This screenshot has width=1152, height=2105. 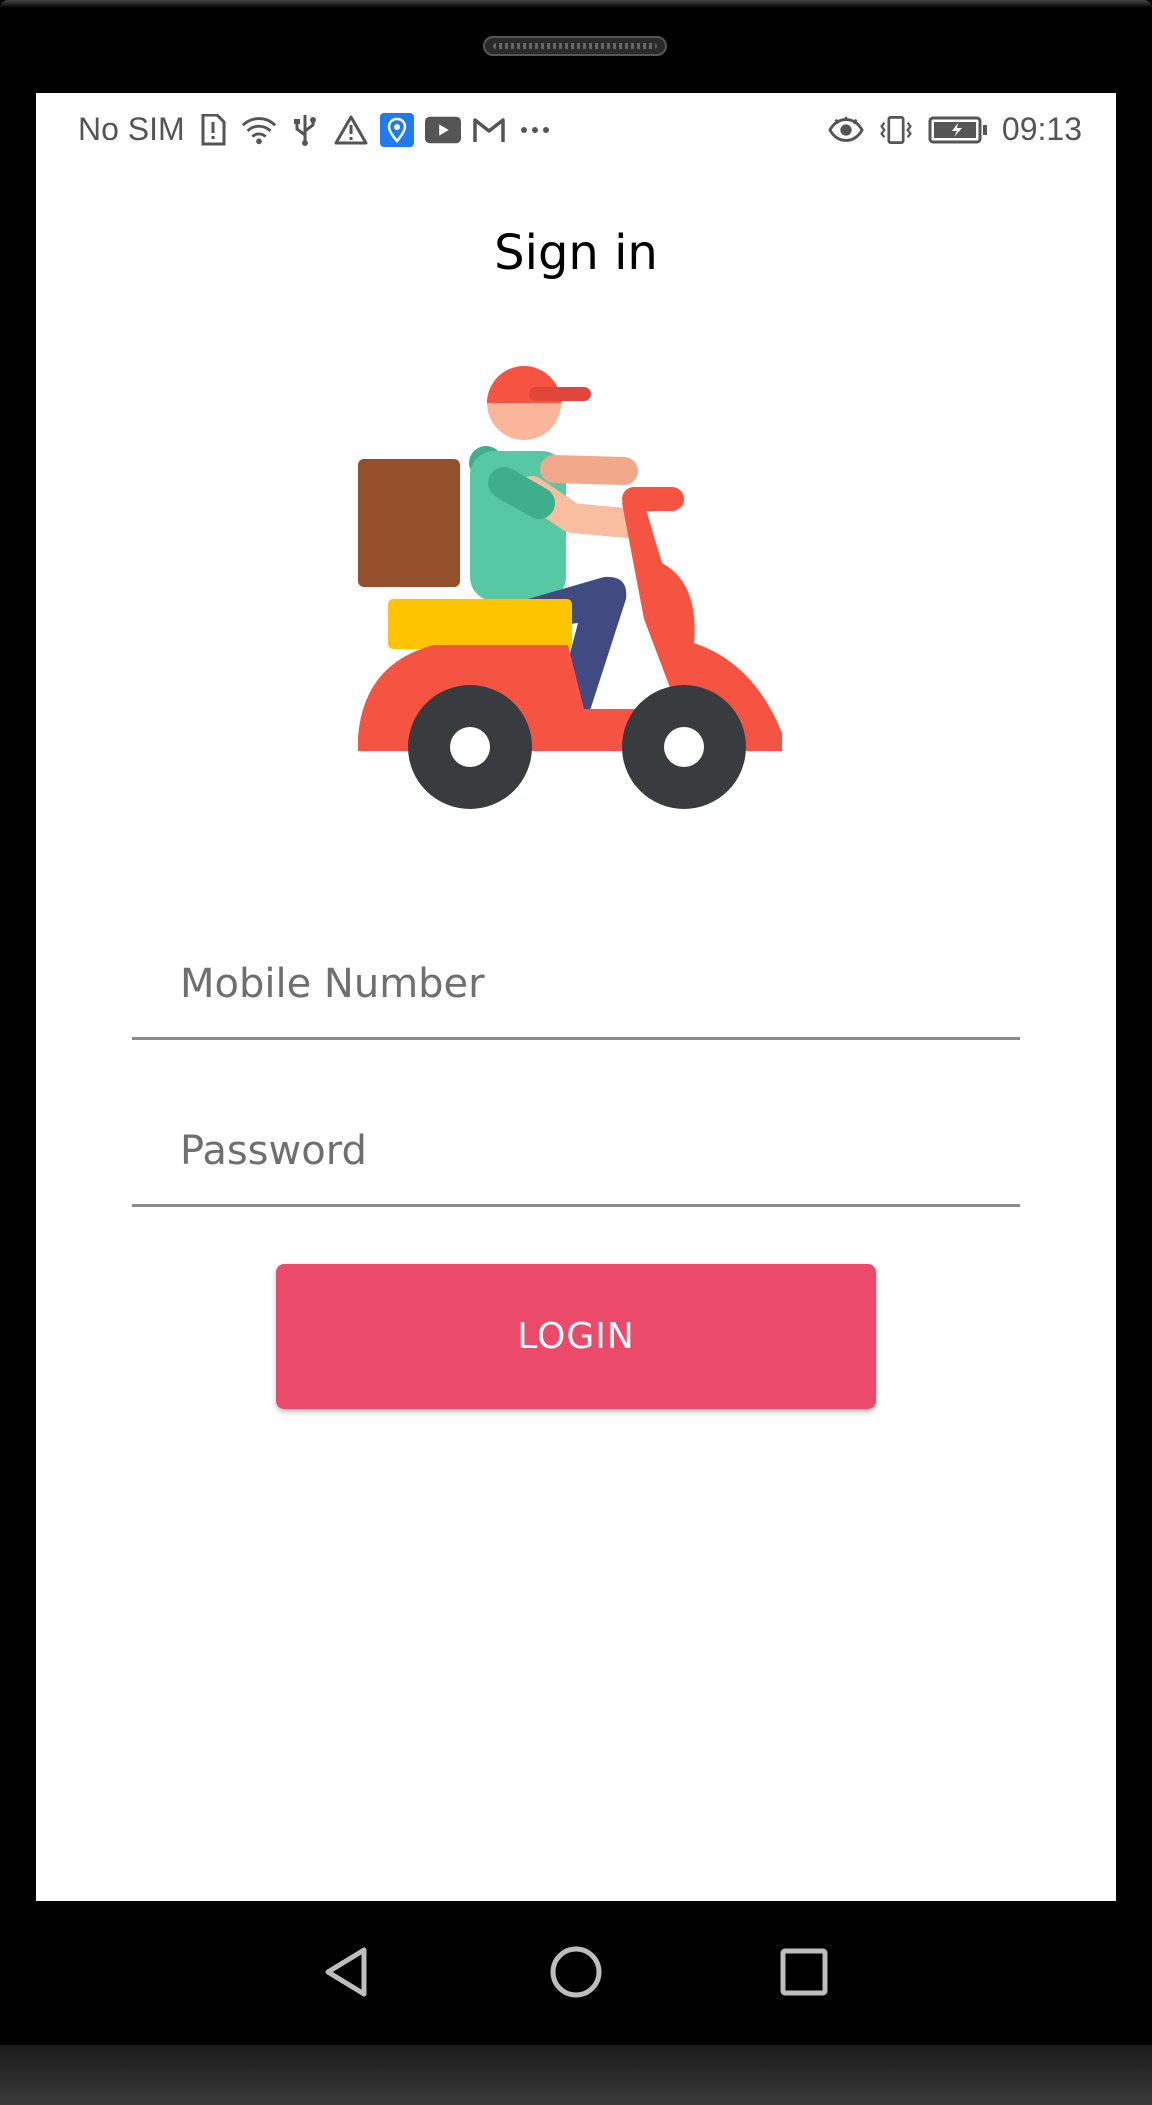 I want to click on vibrate-icon, so click(x=896, y=130).